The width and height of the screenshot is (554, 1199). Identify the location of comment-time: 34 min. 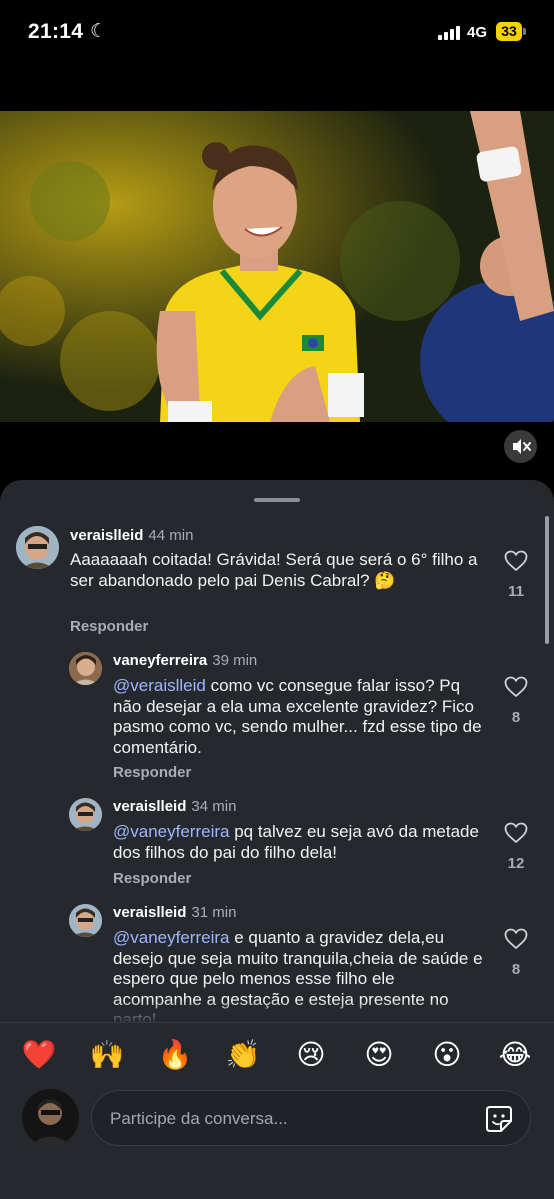
(214, 806).